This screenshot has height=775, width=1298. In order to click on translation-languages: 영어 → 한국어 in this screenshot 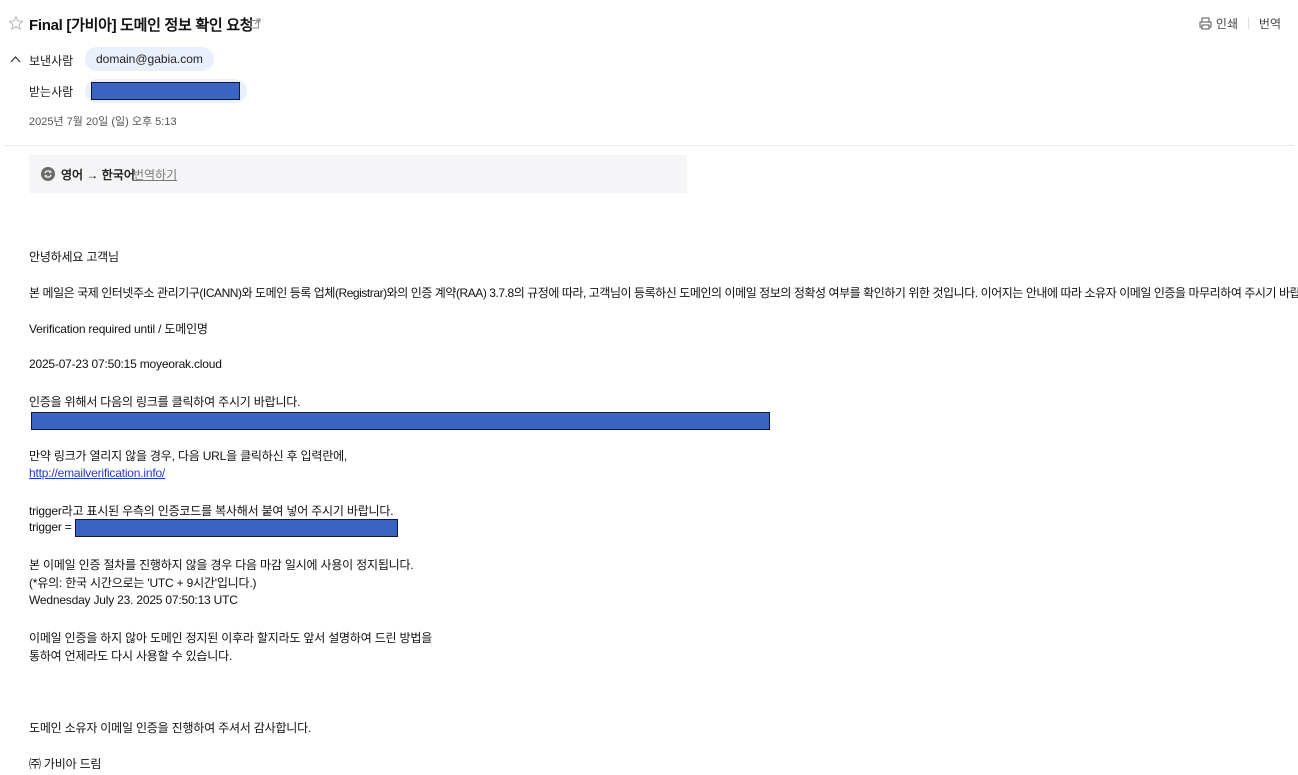, I will do `click(98, 175)`.